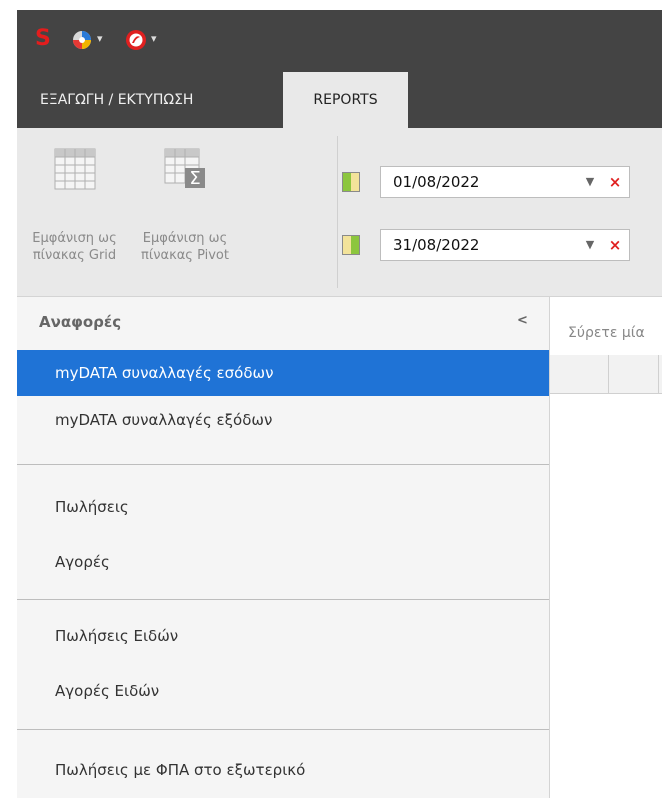  I want to click on color-palette-icon, so click(82, 40).